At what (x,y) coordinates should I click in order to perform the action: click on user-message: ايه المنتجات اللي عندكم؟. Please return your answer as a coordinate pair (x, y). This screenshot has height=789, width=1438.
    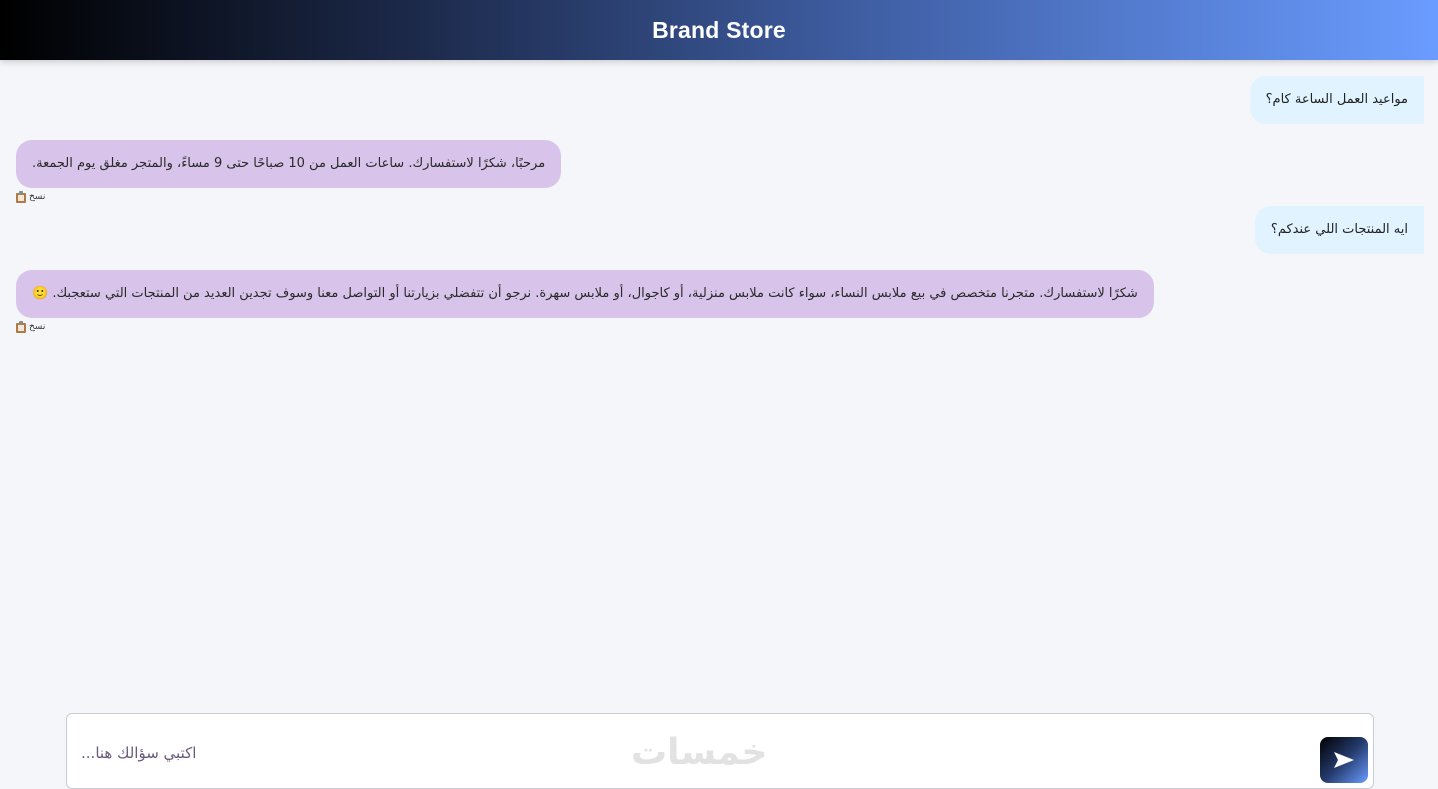
    Looking at the image, I should click on (1339, 230).